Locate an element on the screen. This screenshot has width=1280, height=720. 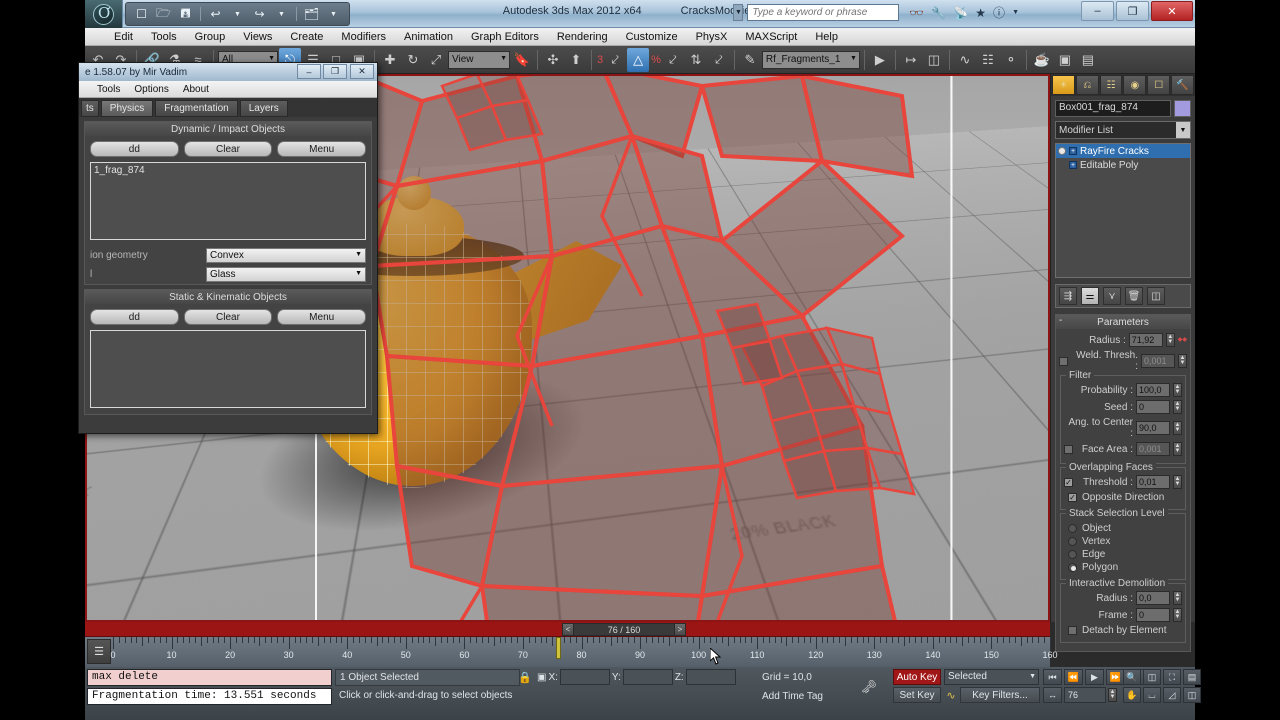
weld-spinner: ▲ ▼ is located at coordinates (1182, 361).